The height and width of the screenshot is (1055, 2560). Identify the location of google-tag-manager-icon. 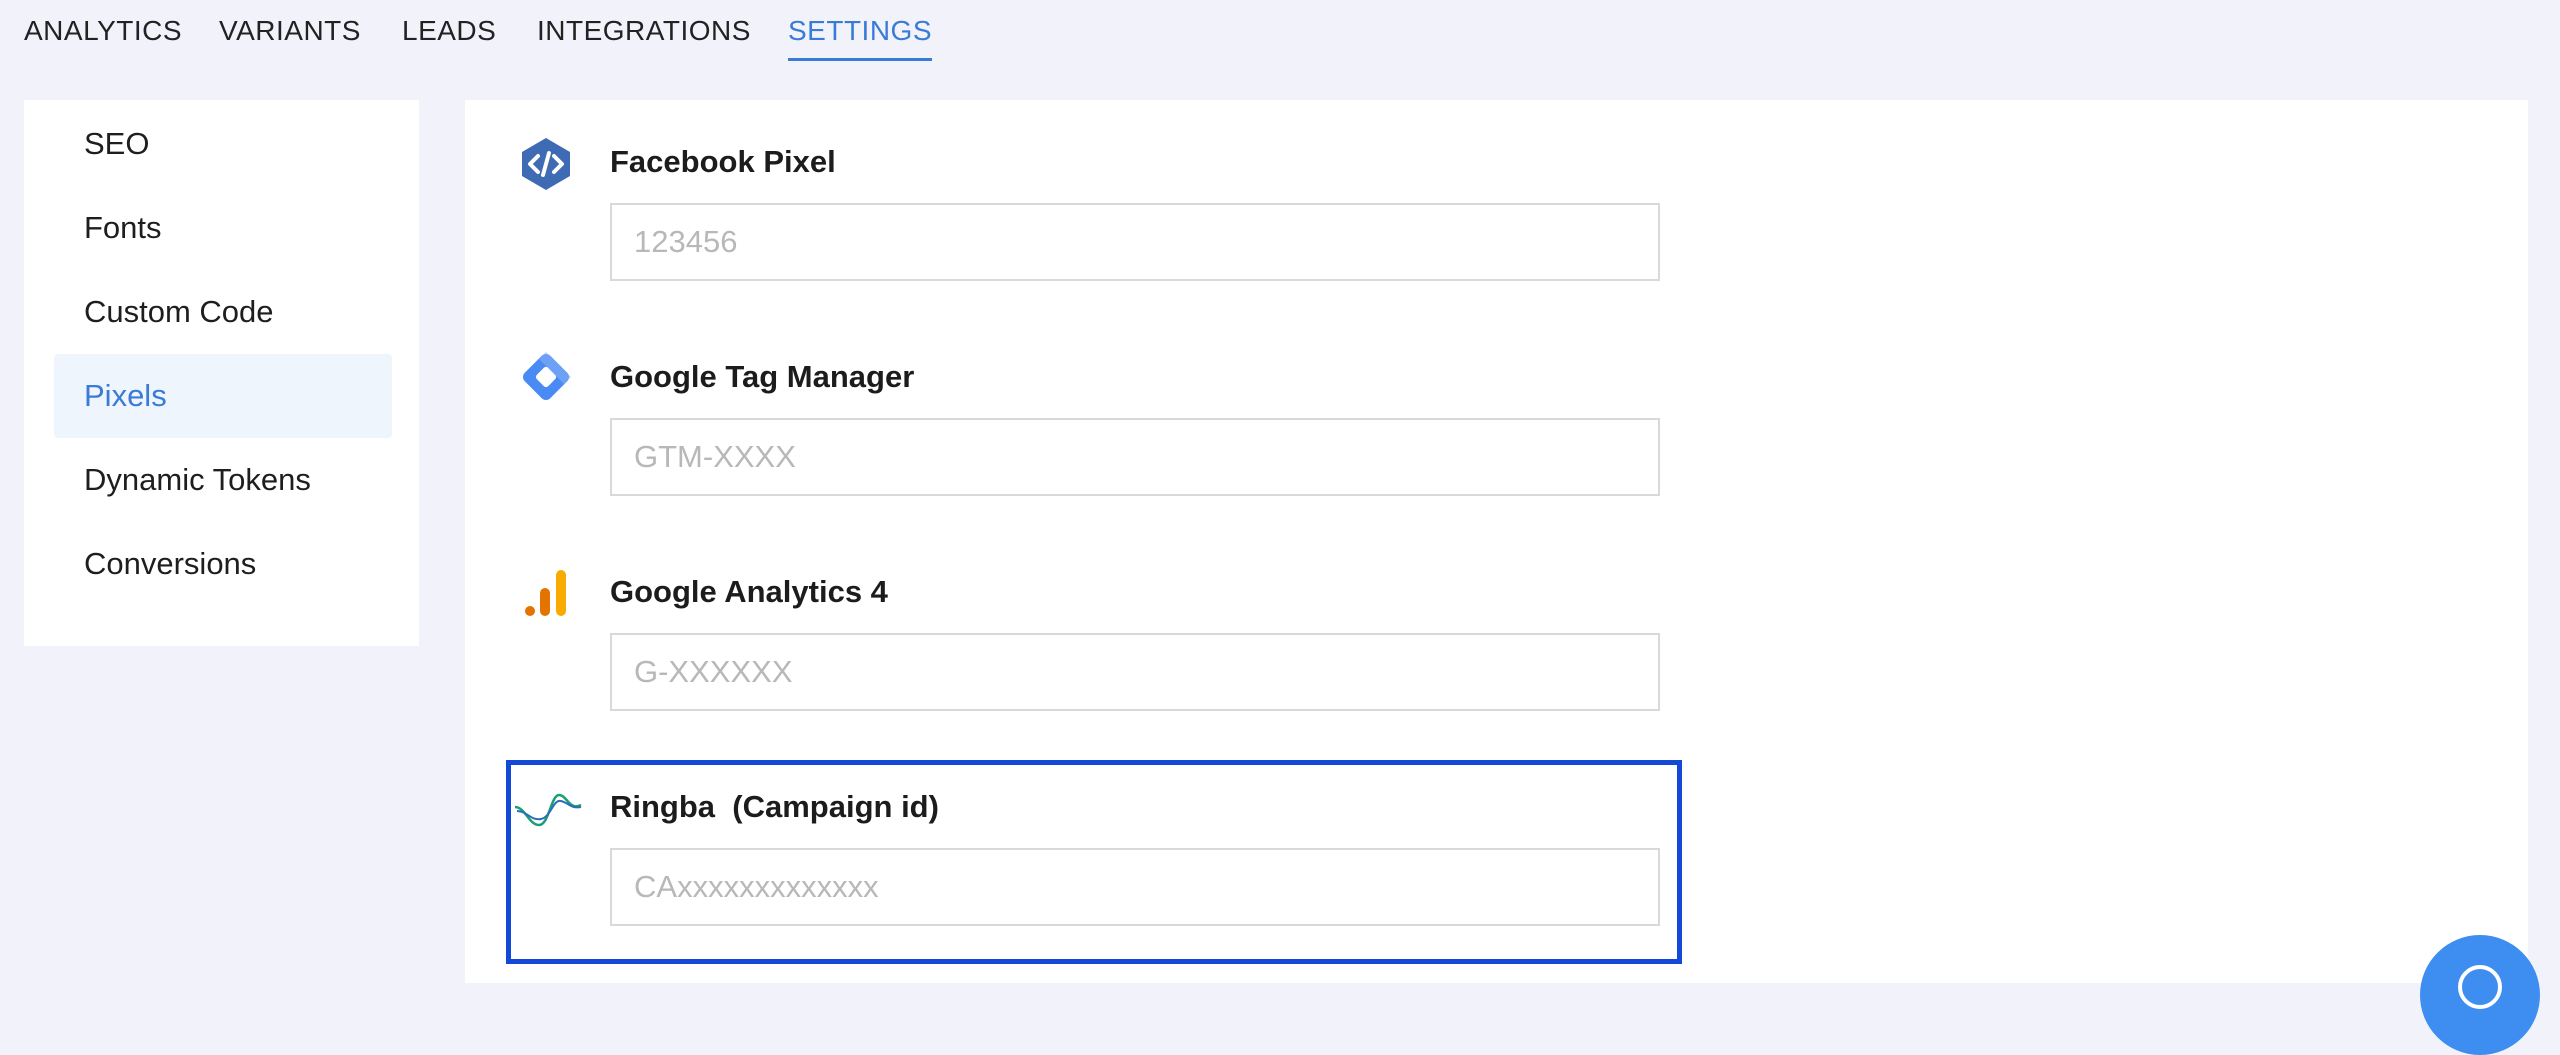
(546, 377).